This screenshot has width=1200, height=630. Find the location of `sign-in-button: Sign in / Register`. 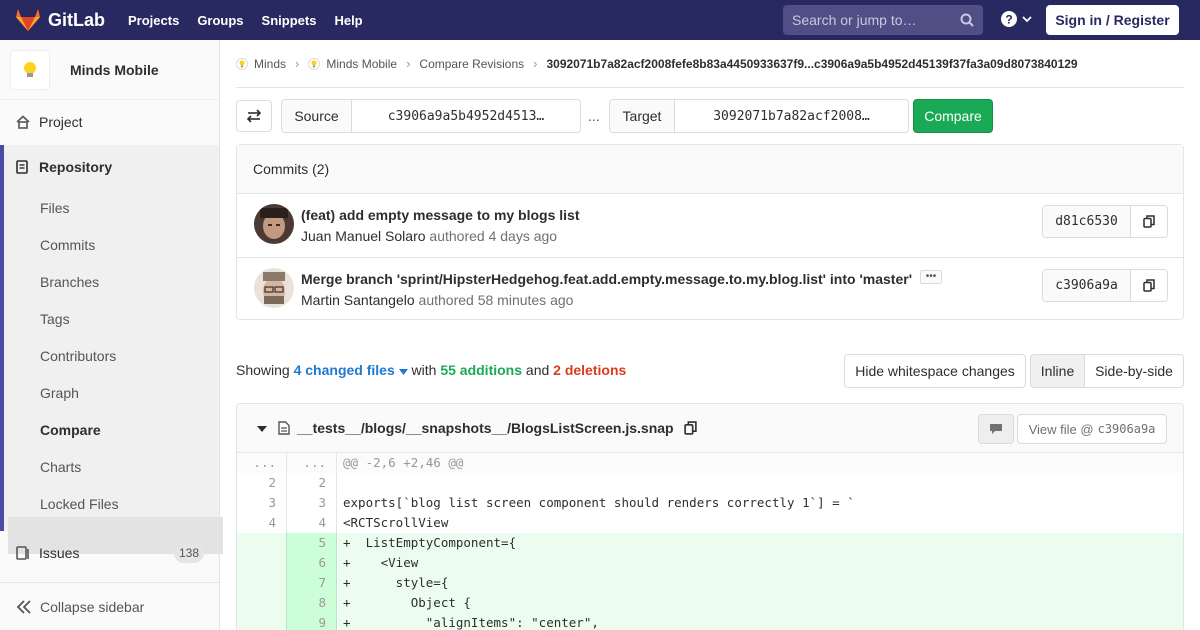

sign-in-button: Sign in / Register is located at coordinates (1112, 20).